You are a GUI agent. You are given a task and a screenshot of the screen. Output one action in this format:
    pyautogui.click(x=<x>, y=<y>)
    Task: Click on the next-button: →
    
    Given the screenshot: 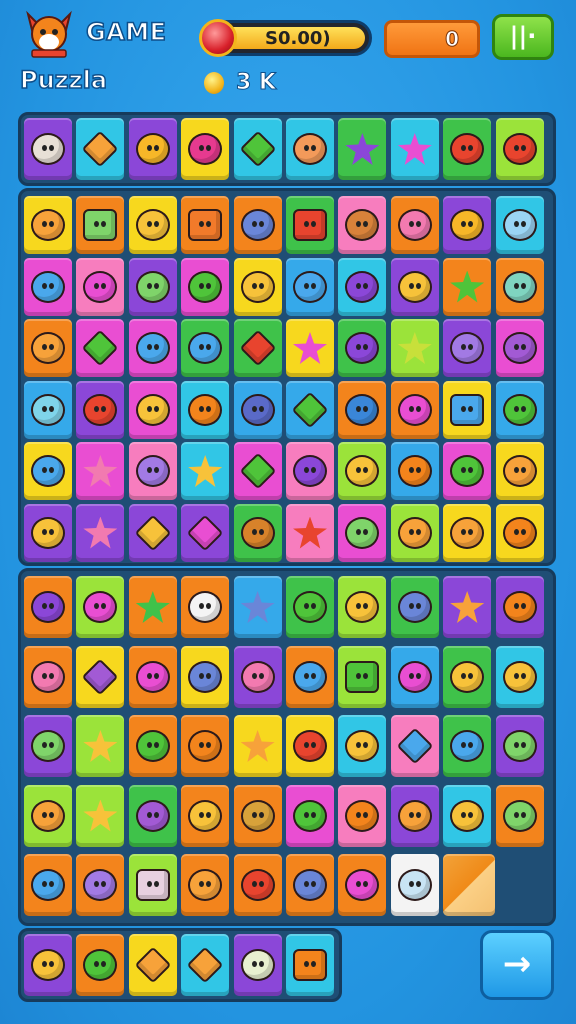 What is the action you would take?
    pyautogui.click(x=517, y=965)
    